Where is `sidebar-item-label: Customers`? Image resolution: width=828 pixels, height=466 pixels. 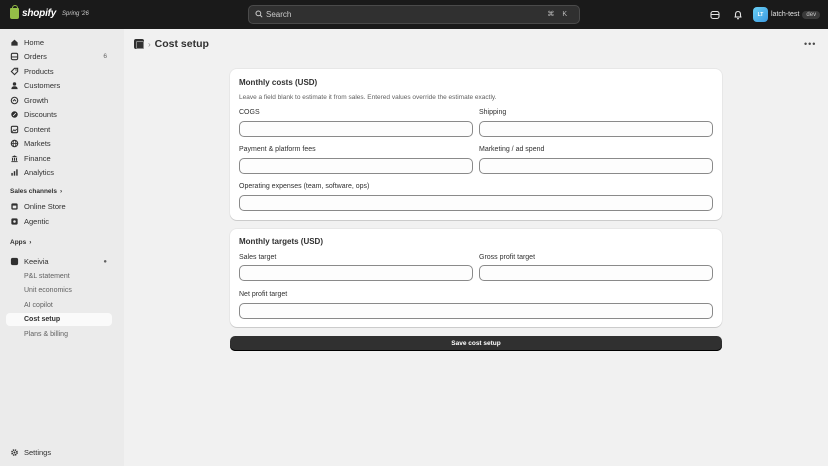
sidebar-item-label: Customers is located at coordinates (42, 85).